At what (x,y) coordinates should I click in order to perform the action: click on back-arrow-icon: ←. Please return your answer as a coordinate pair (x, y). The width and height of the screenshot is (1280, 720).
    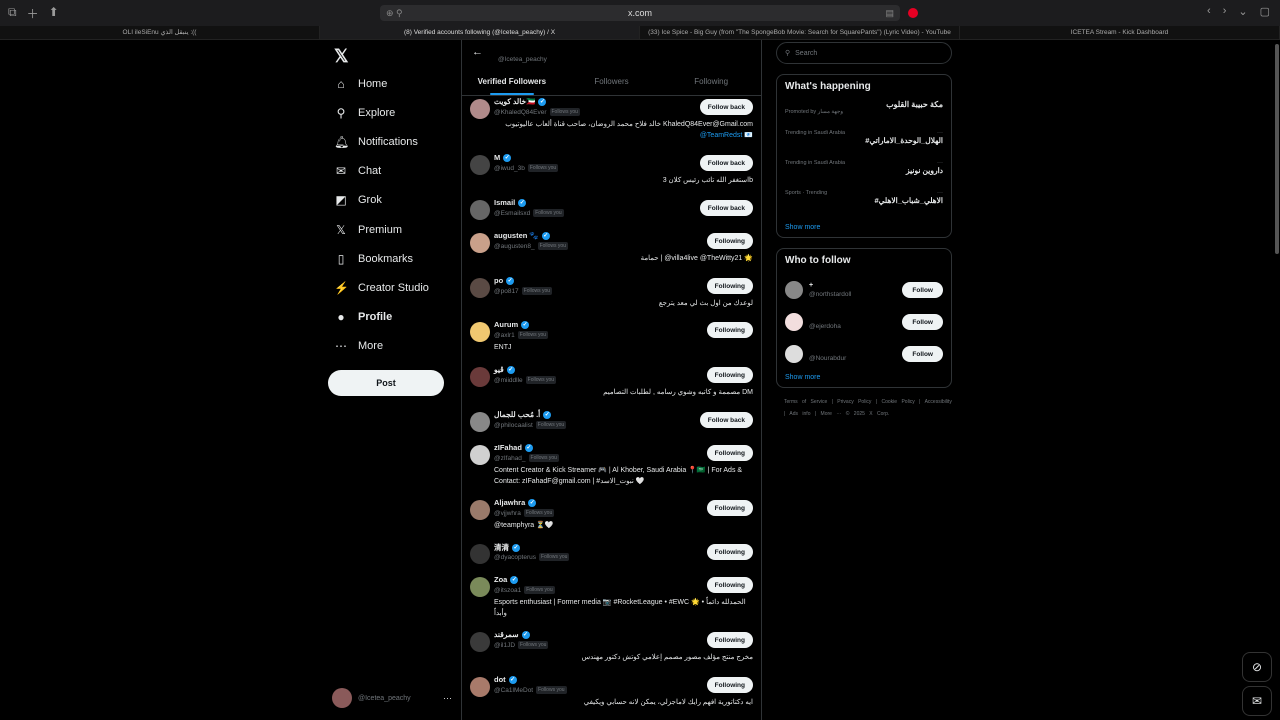
    Looking at the image, I should click on (477, 52).